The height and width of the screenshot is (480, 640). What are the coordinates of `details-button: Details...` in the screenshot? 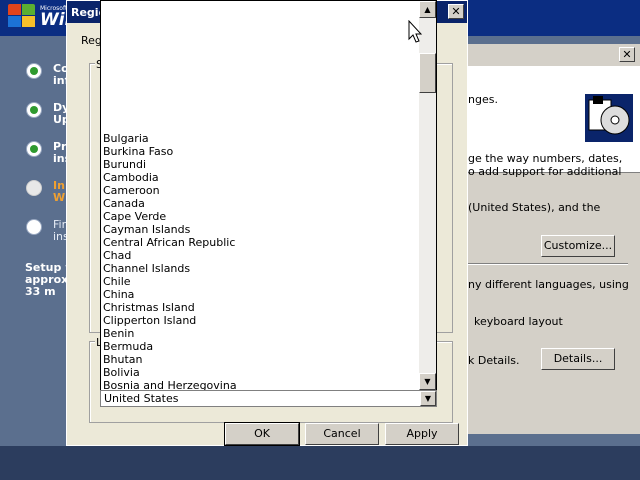 It's located at (578, 359).